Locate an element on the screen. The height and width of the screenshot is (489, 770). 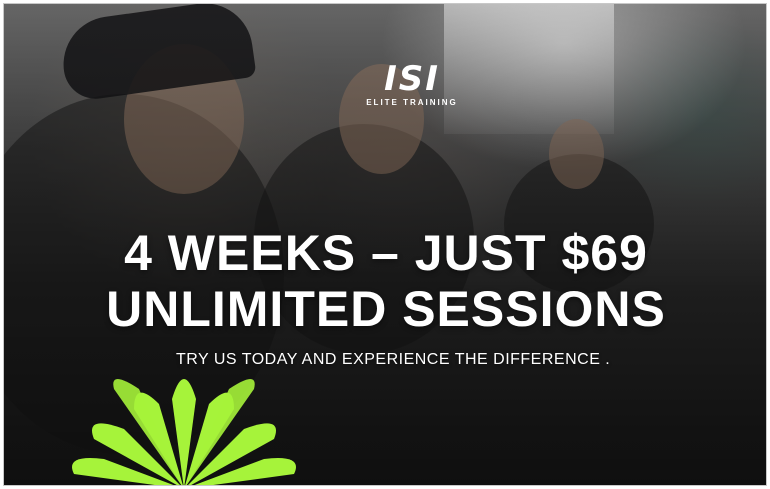
palm-leaves-icon is located at coordinates (184, 432).